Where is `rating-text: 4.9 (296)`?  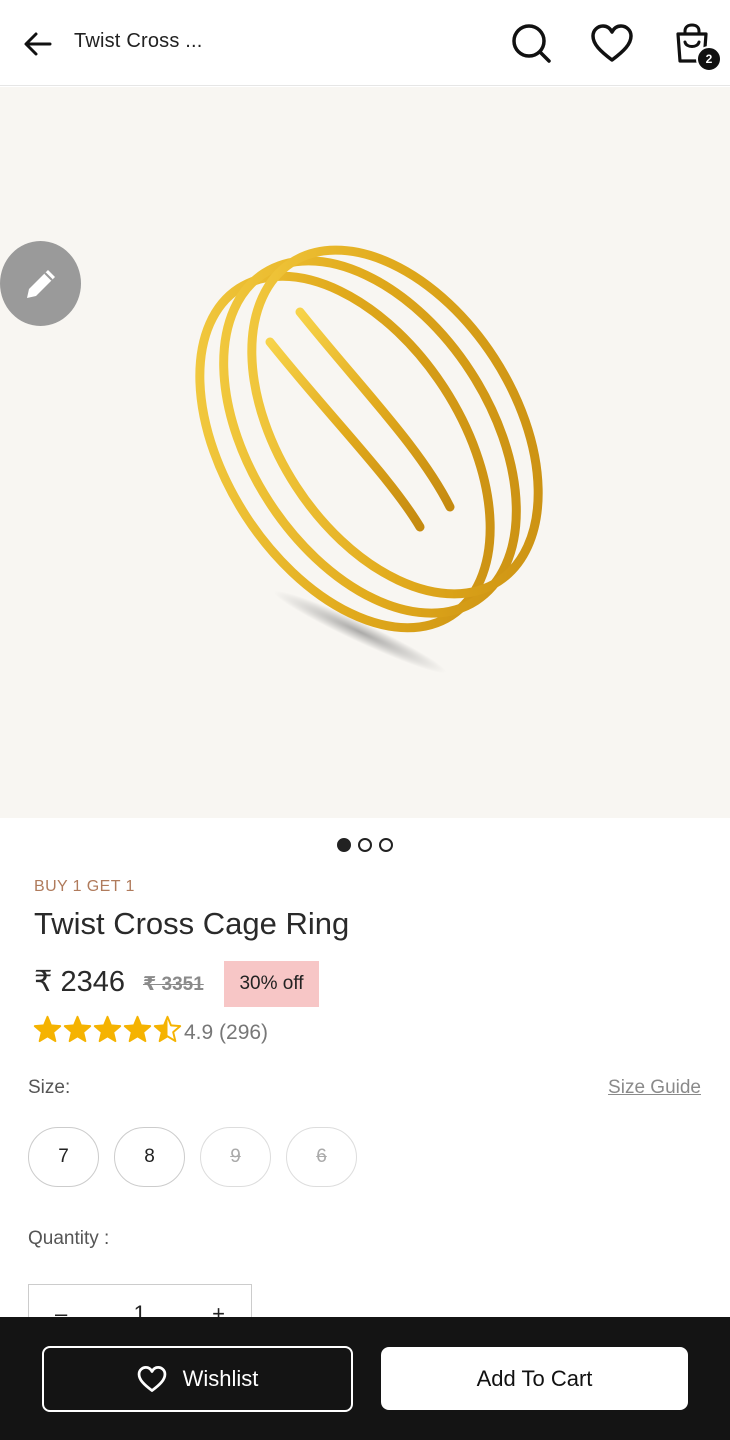 rating-text: 4.9 (296) is located at coordinates (226, 1032).